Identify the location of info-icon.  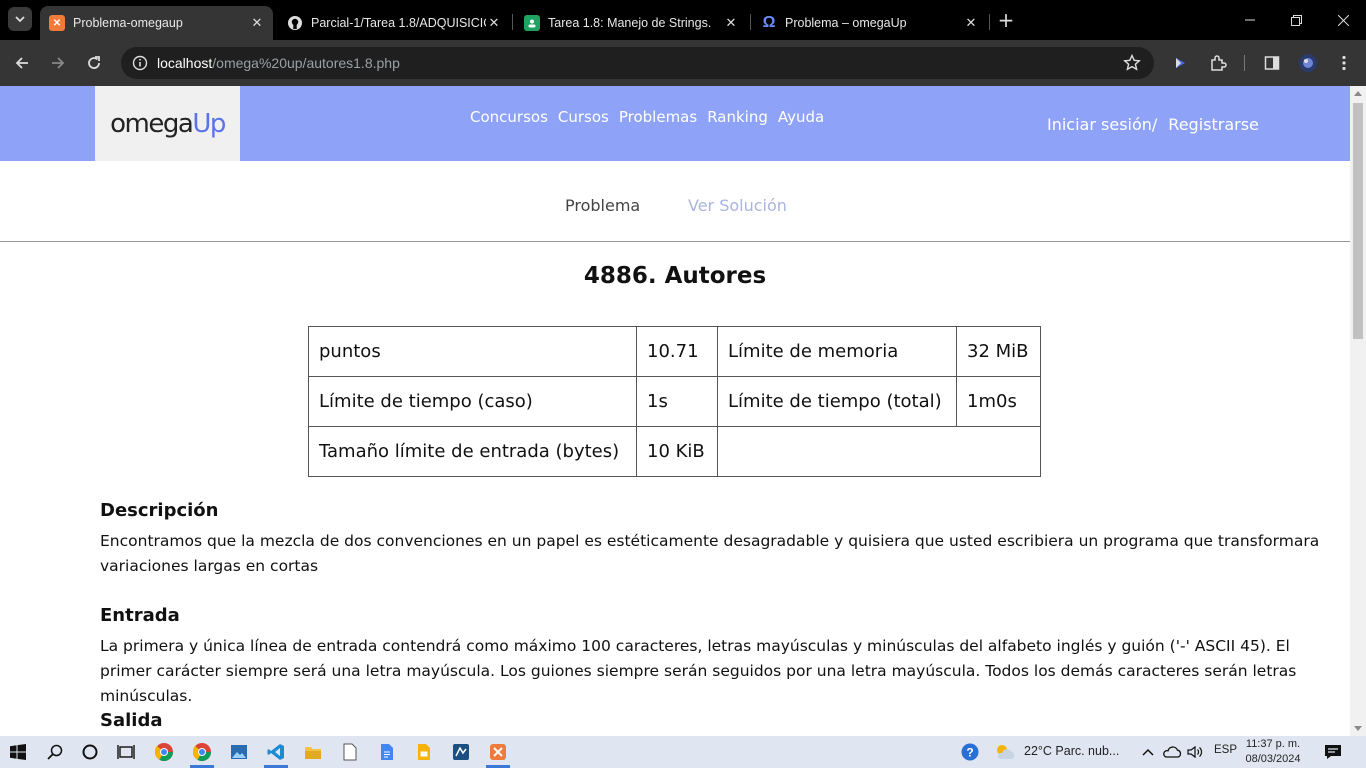
(140, 63).